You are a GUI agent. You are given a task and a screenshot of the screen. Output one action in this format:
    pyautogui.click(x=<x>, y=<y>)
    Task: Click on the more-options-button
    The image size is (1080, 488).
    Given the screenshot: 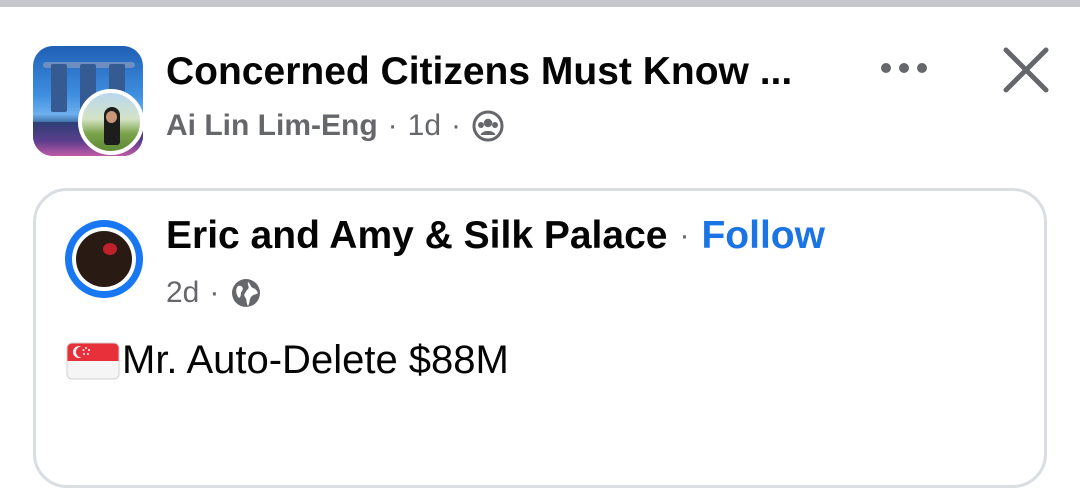 What is the action you would take?
    pyautogui.click(x=904, y=68)
    